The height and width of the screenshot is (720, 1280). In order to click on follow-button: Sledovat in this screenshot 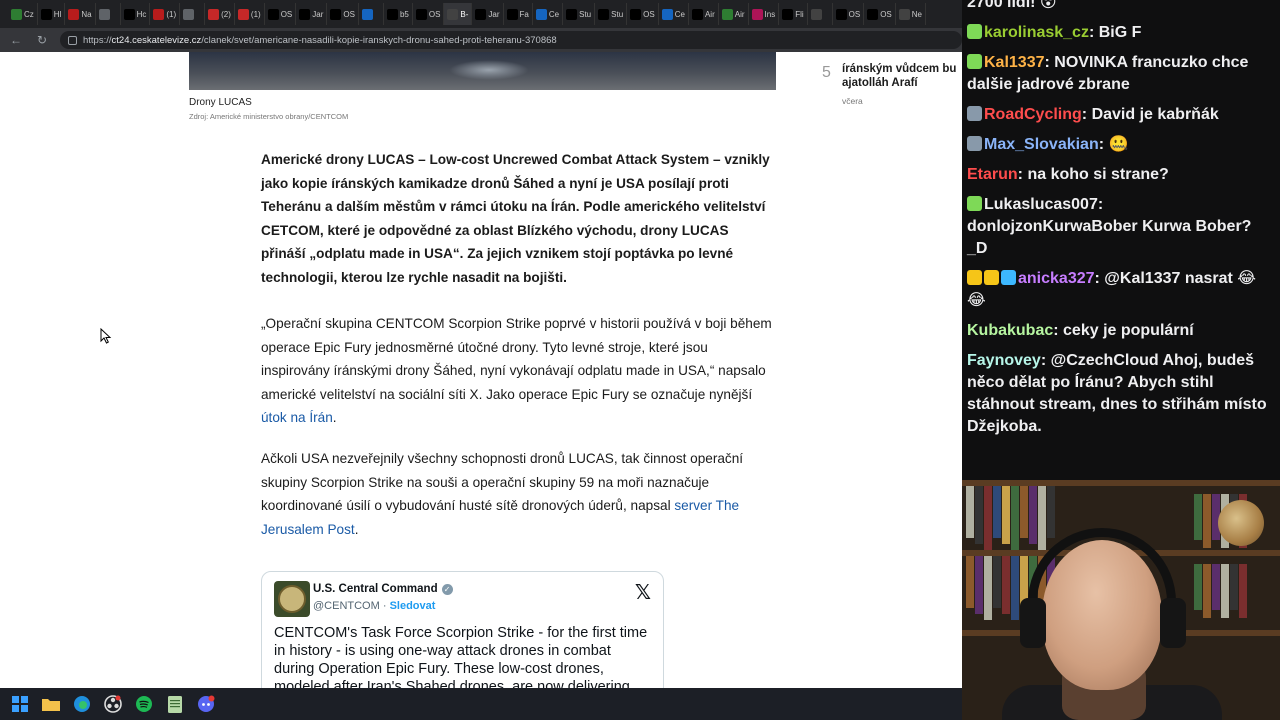, I will do `click(413, 606)`.